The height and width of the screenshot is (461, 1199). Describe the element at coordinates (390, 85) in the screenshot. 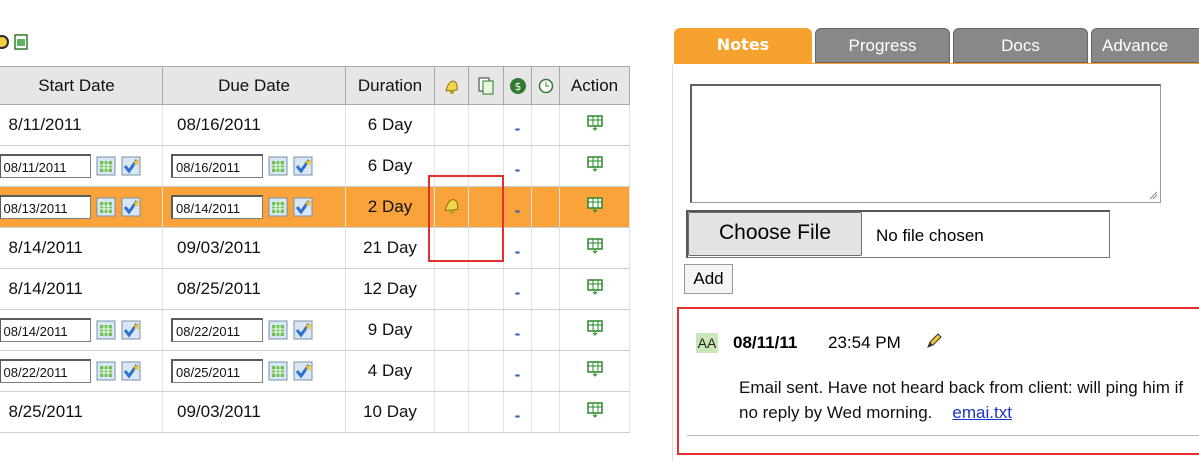

I see `column-header-duration: Duration` at that location.